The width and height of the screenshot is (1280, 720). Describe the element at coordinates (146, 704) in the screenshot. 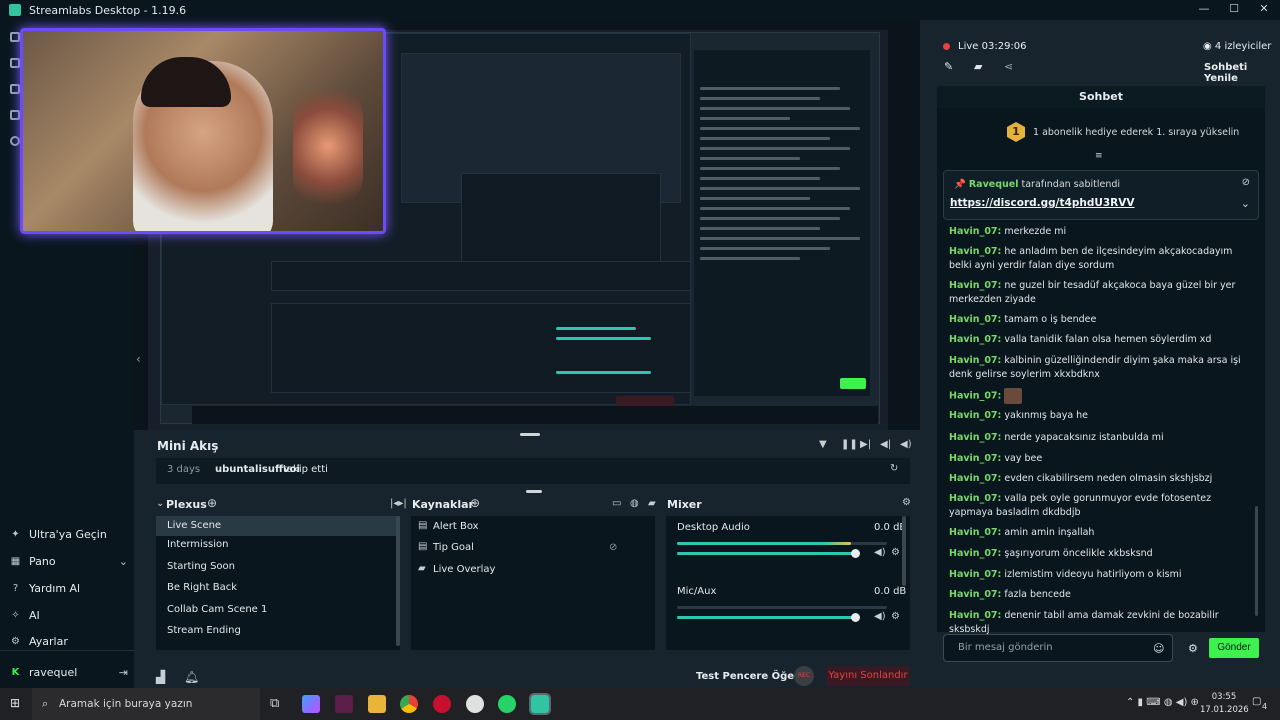

I see `taskbar-search: Aramak için buraya yazın` at that location.